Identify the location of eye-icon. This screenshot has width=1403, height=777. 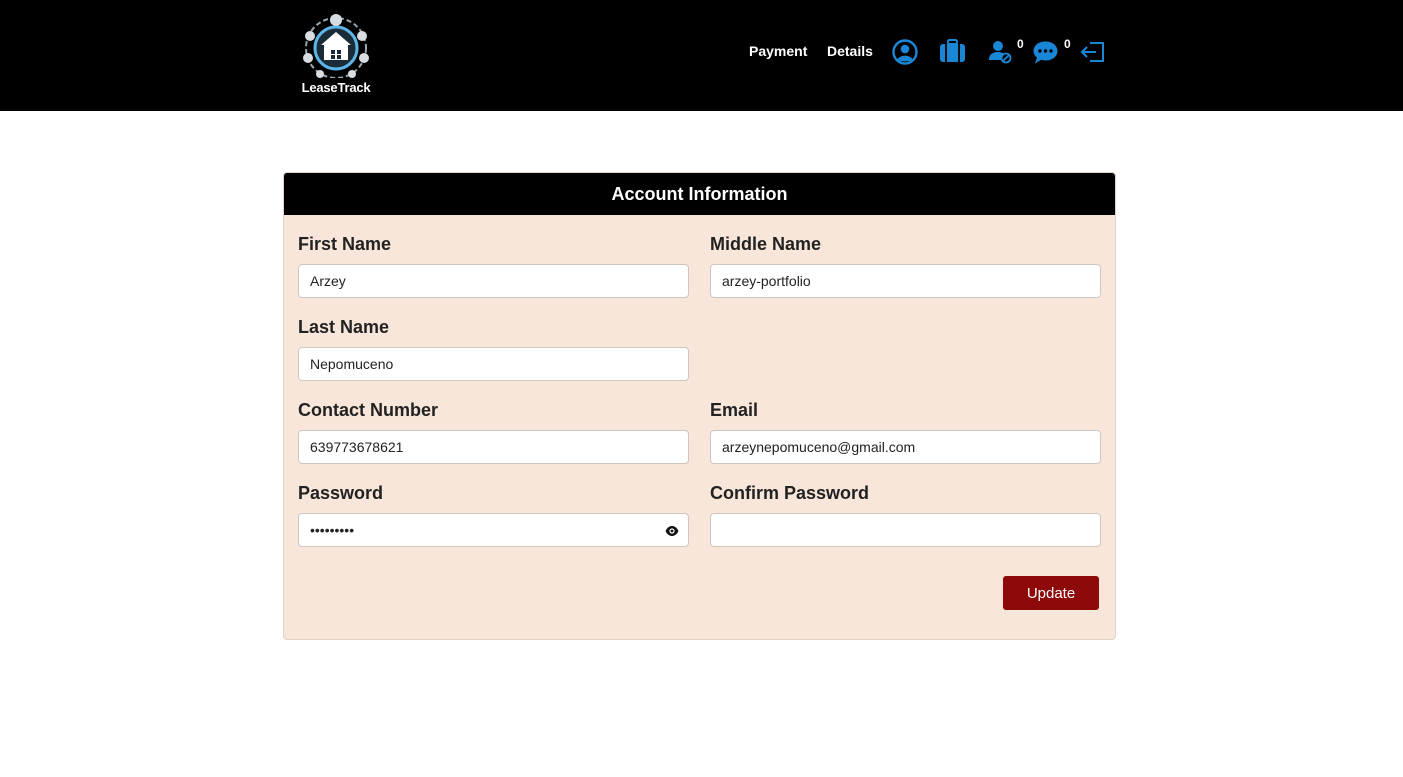
(672, 533).